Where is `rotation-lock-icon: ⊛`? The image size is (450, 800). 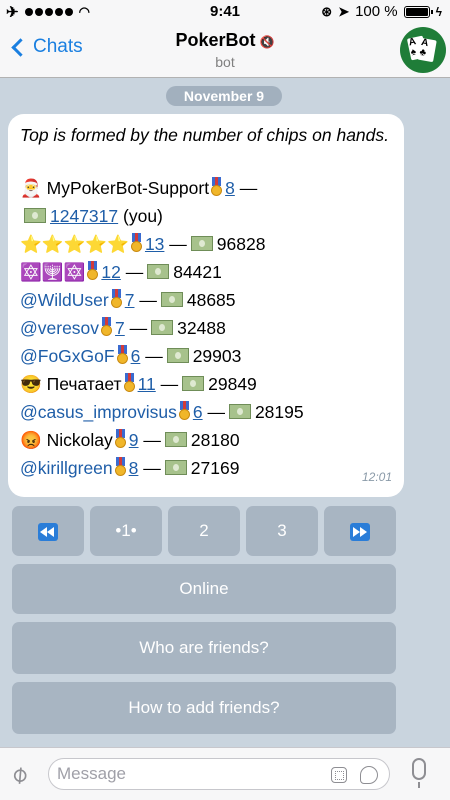 rotation-lock-icon: ⊛ is located at coordinates (327, 11).